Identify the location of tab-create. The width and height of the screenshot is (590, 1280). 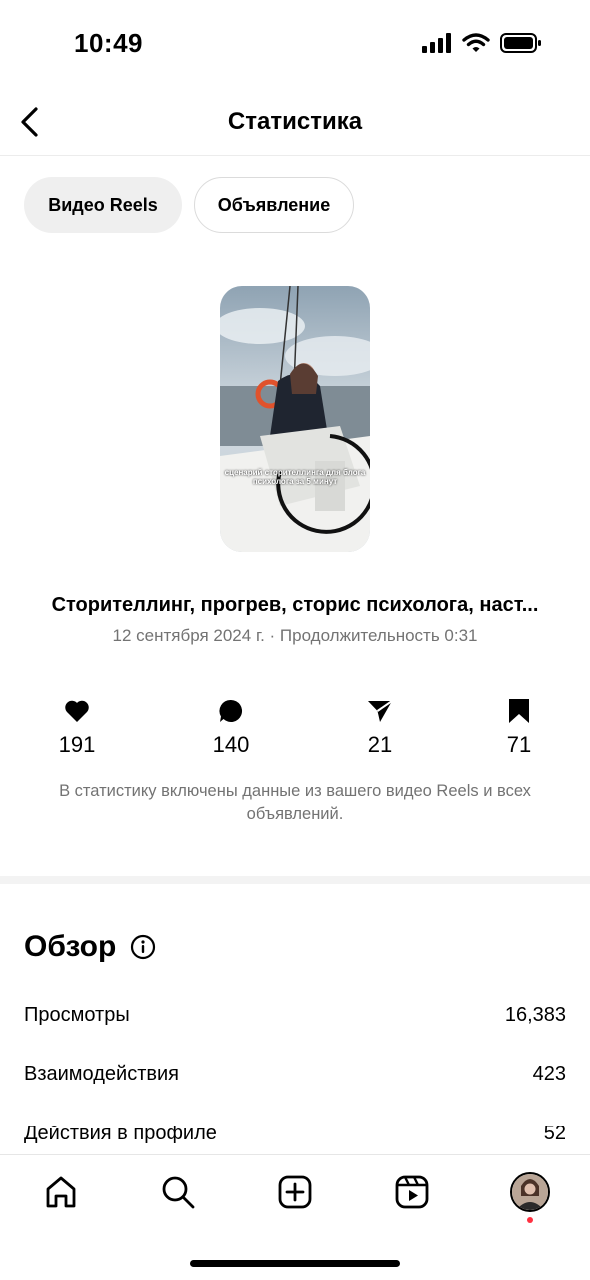
(295, 1192).